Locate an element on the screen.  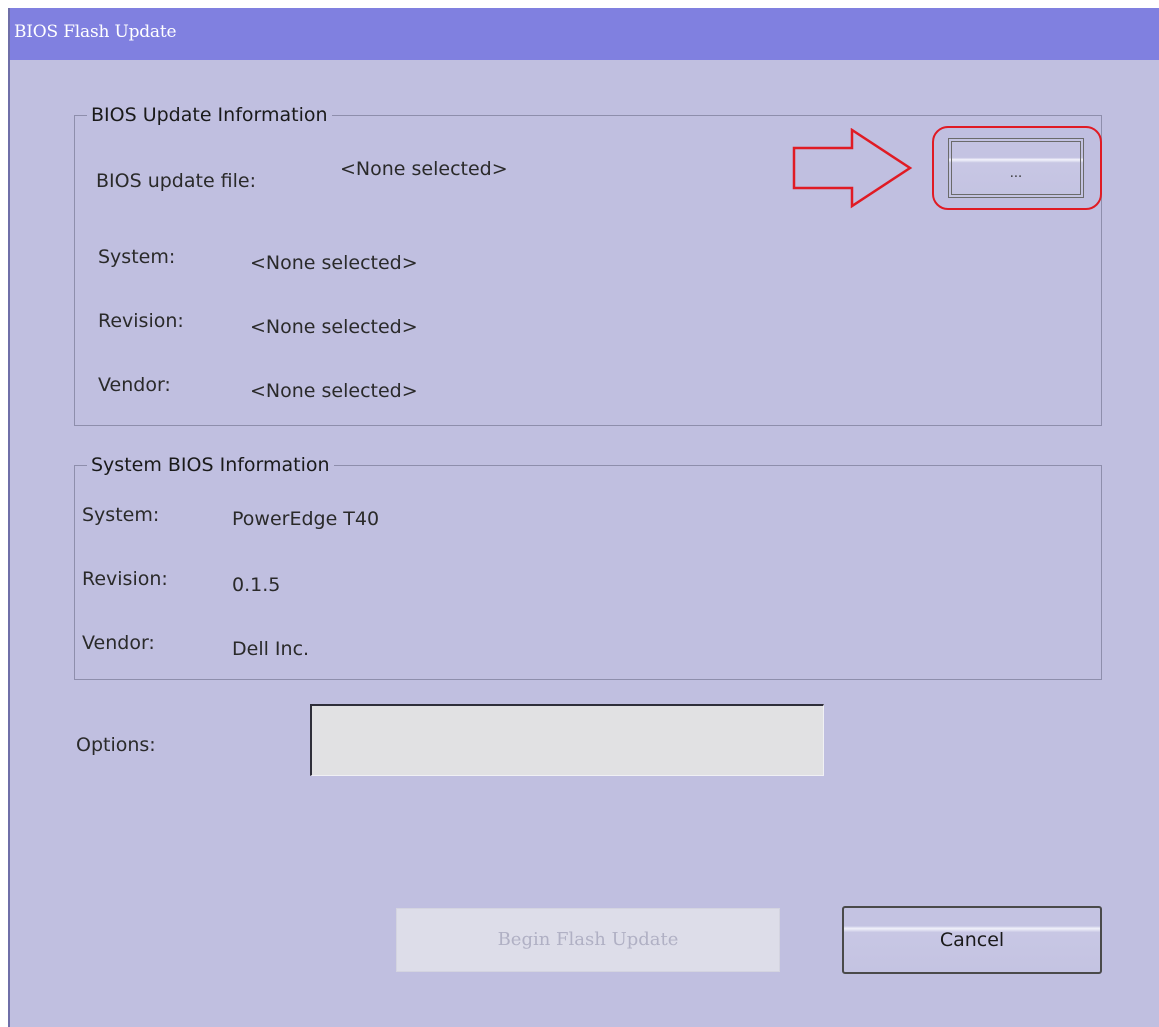
vendor-value: Dell Inc. is located at coordinates (271, 649).